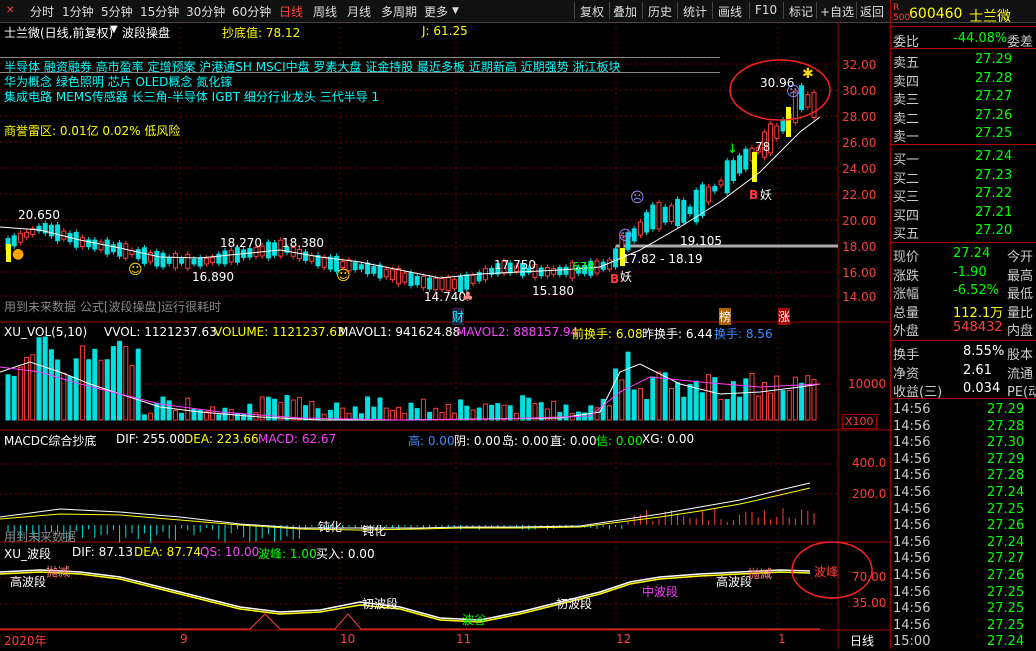  I want to click on tab-f10: F10, so click(766, 10).